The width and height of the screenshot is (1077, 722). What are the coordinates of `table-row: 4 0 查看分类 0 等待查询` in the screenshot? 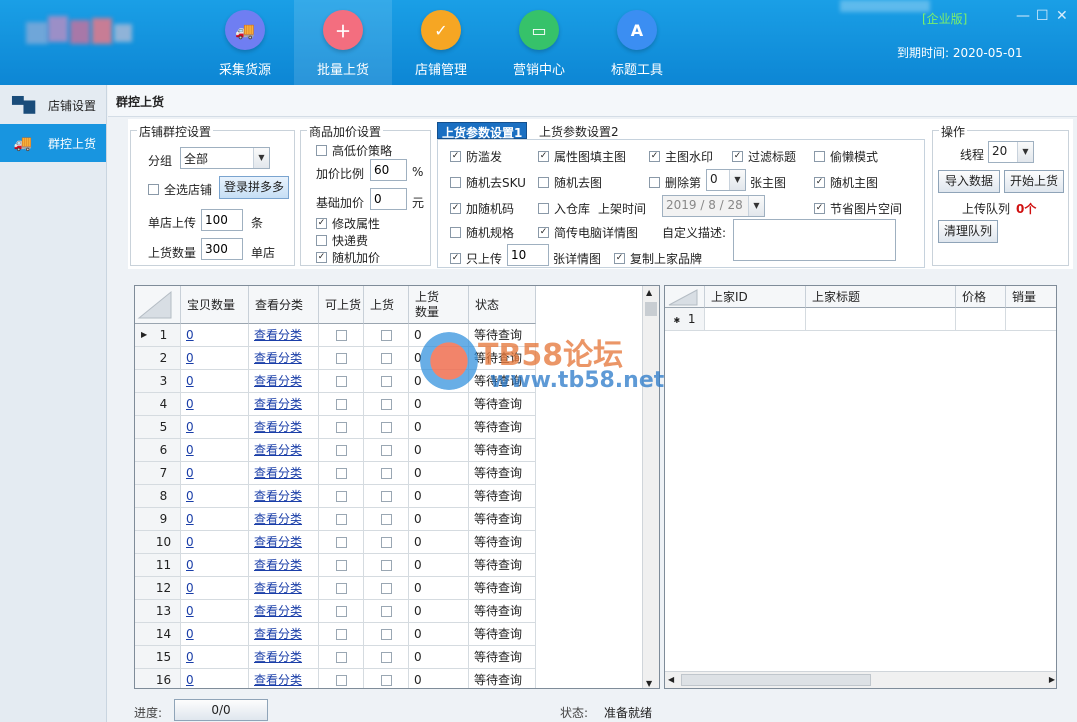 It's located at (335, 404).